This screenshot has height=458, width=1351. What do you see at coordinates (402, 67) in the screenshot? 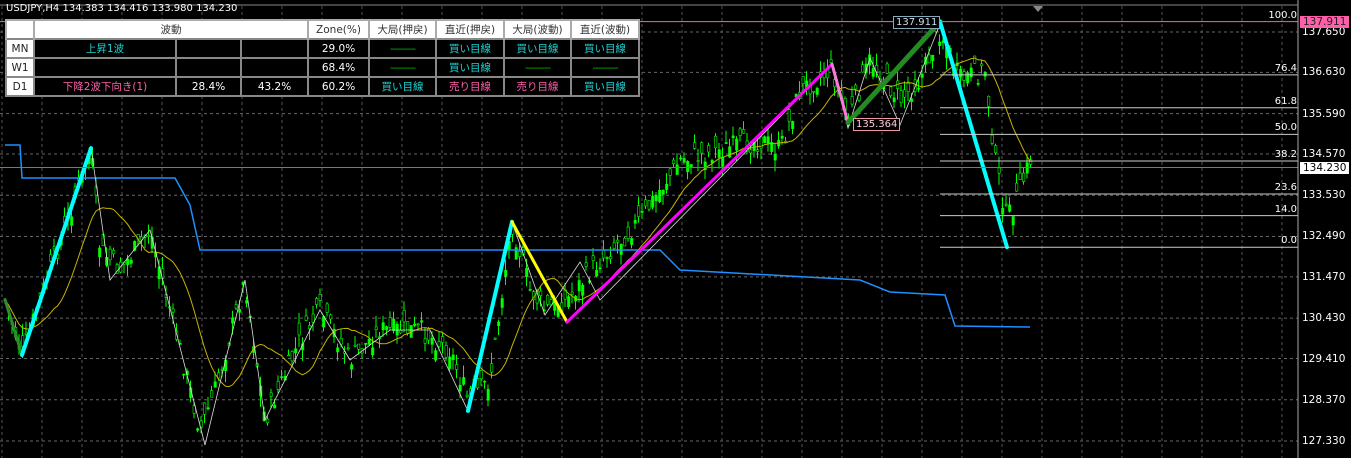
I see `major-pull: ---------` at bounding box center [402, 67].